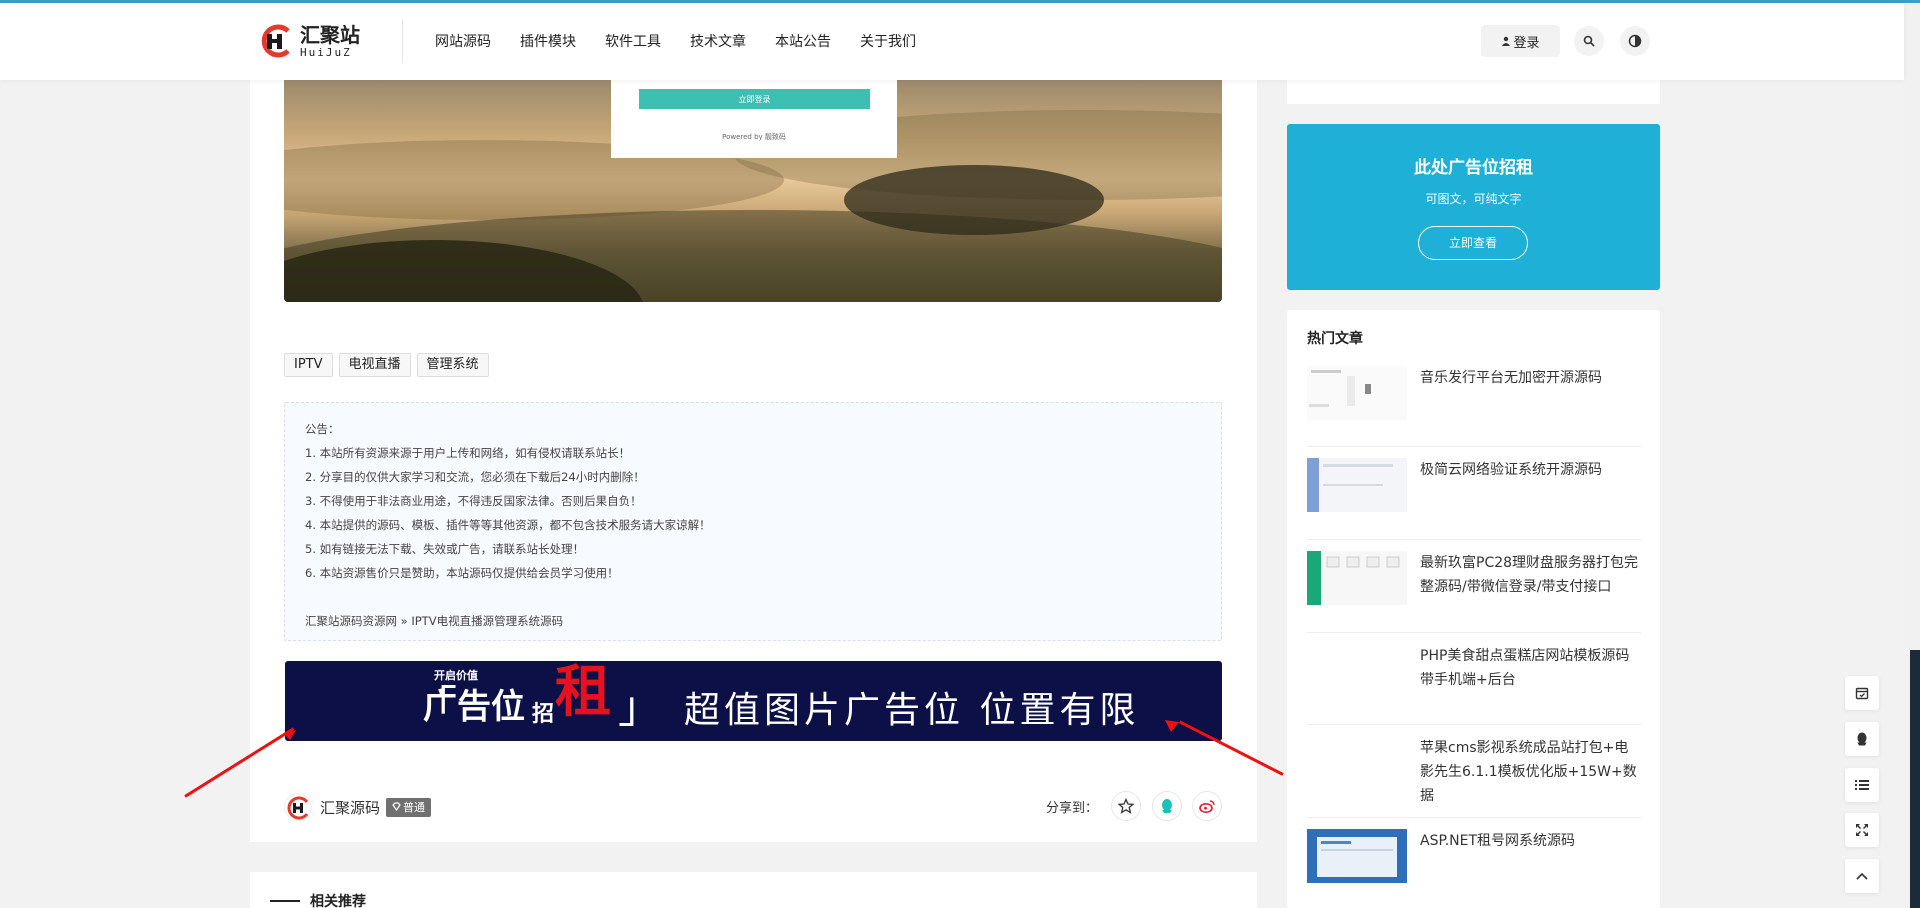  Describe the element at coordinates (475, 477) in the screenshot. I see `notice-line: 2. 分享目的仅供大家学习和交流，您必须在下载后24小时内删除！` at that location.